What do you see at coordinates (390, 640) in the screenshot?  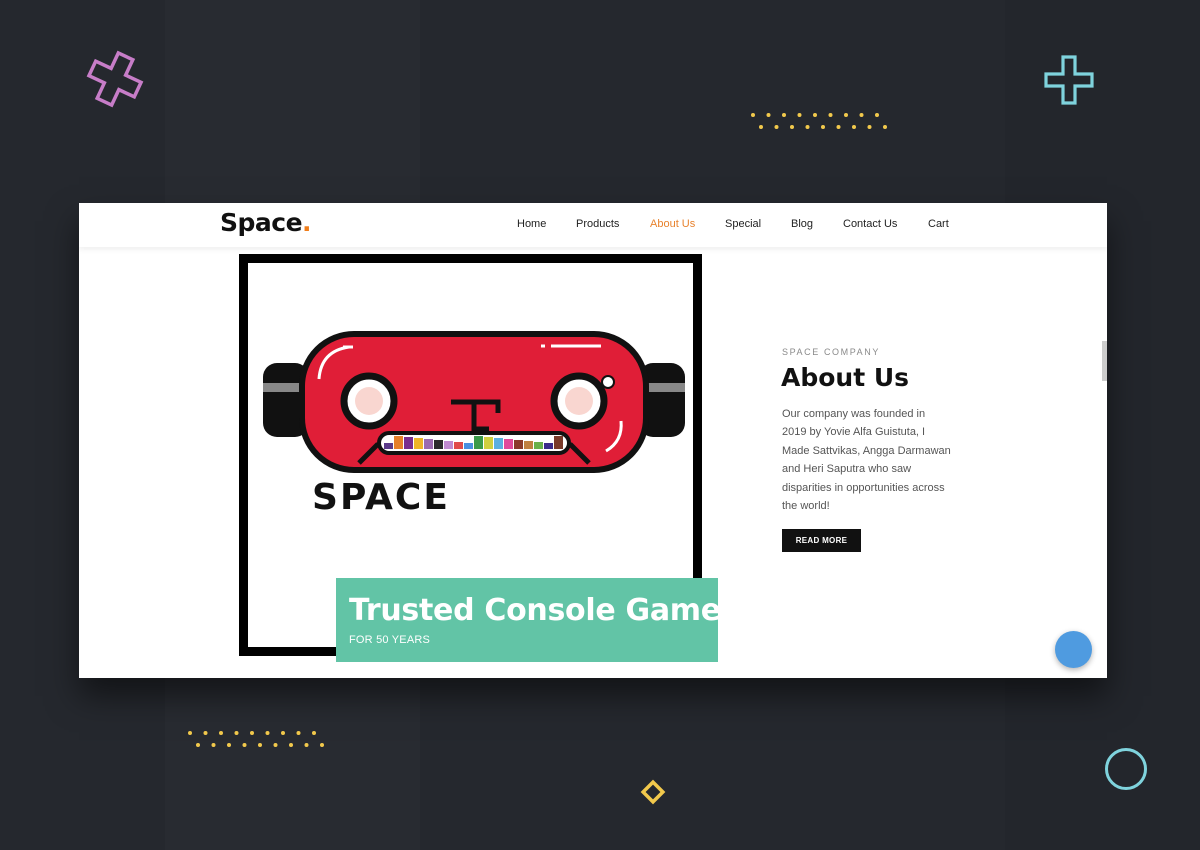 I see `badge-subtitle: FOR 50 YEARS` at bounding box center [390, 640].